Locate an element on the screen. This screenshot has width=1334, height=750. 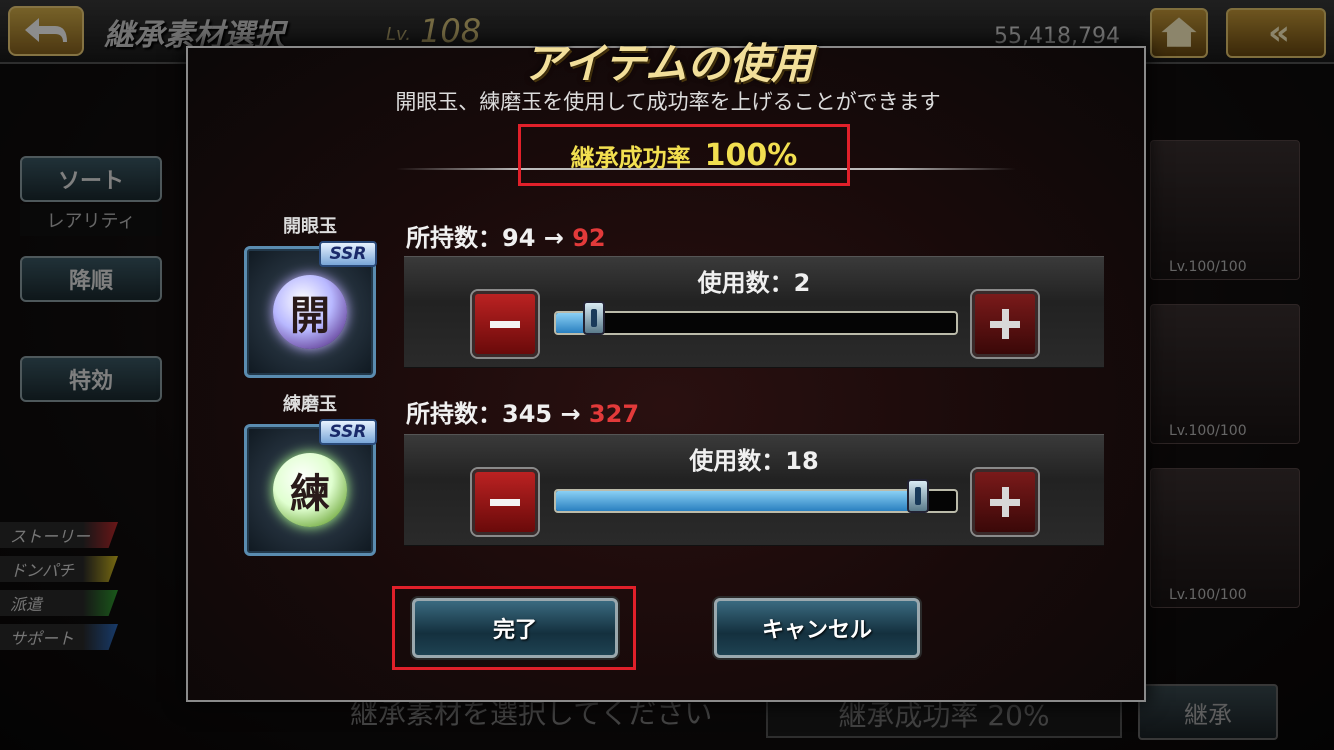
owned-count-after: 92 is located at coordinates (589, 238).